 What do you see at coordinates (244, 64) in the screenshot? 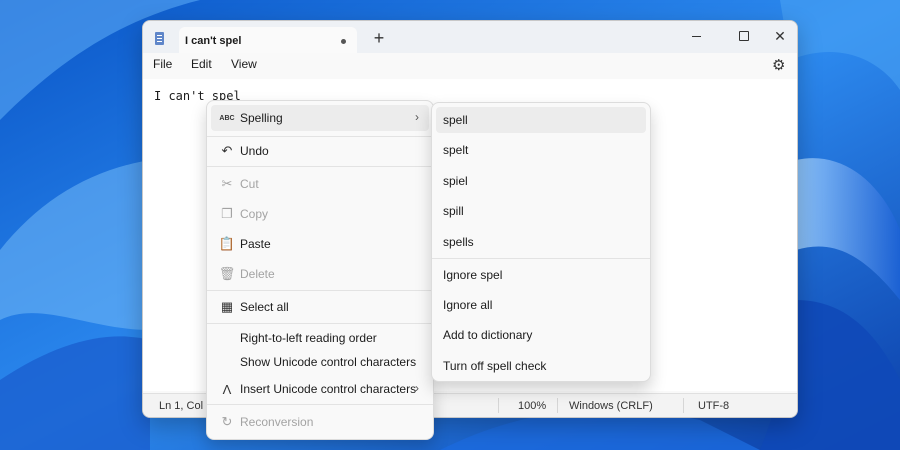
I see `menu-view: View` at bounding box center [244, 64].